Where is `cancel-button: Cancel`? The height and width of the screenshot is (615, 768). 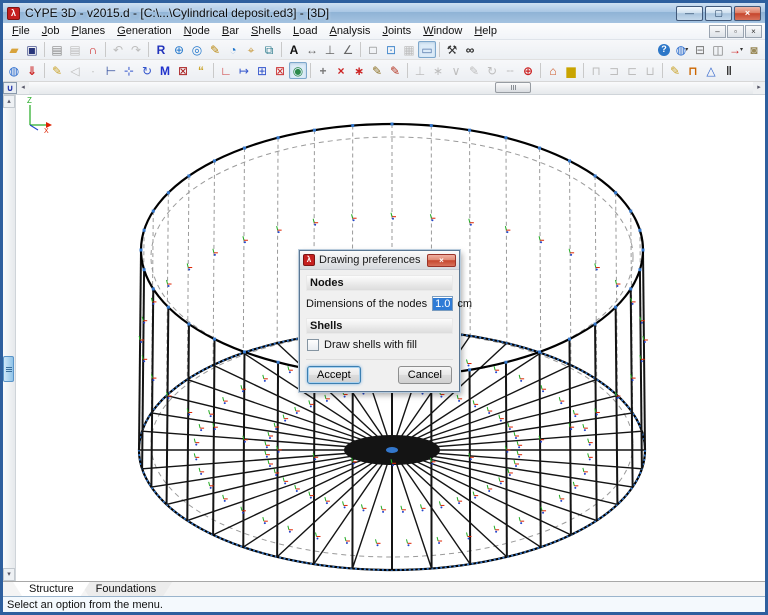
cancel-button: Cancel is located at coordinates (424, 375).